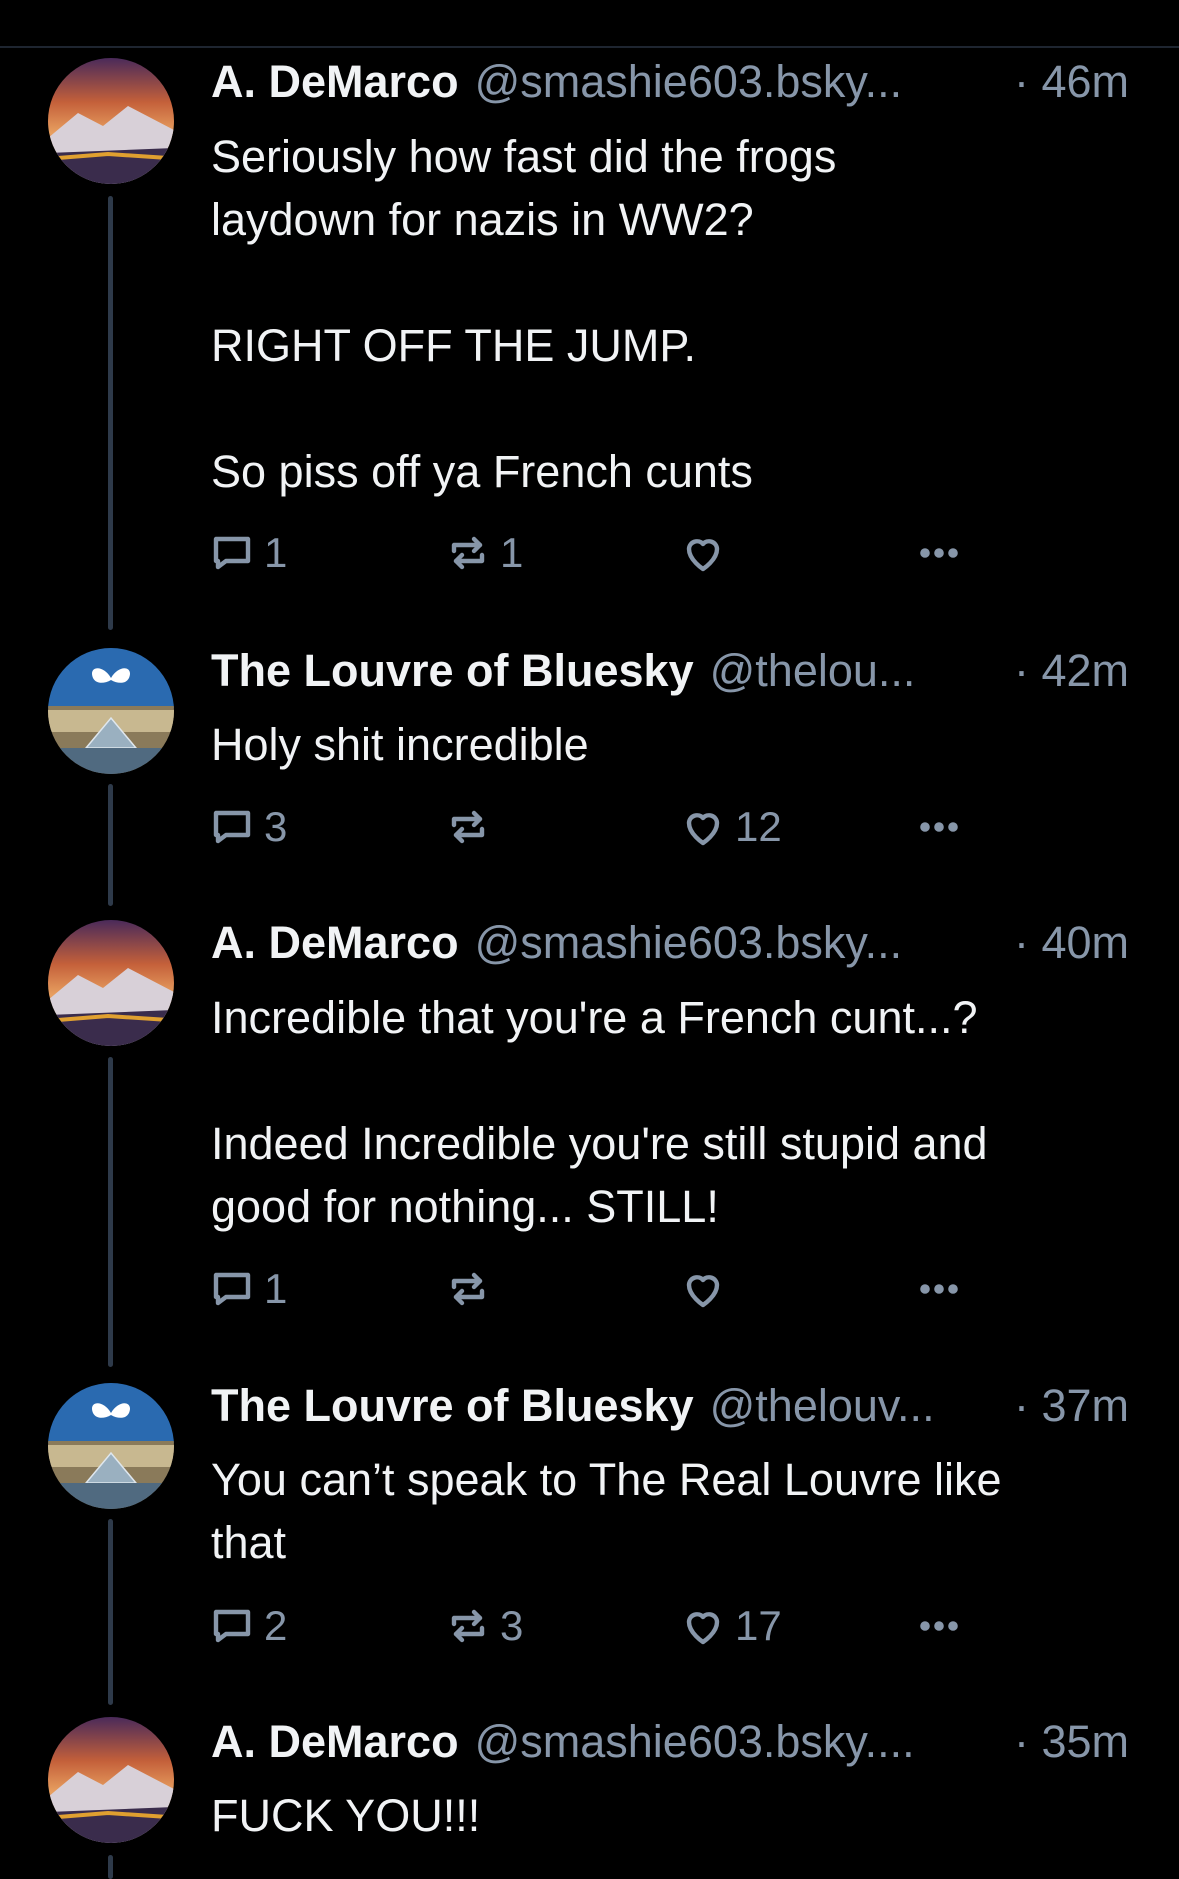 The height and width of the screenshot is (1879, 1179). What do you see at coordinates (598, 553) in the screenshot?
I see `post-actions: 1 1` at bounding box center [598, 553].